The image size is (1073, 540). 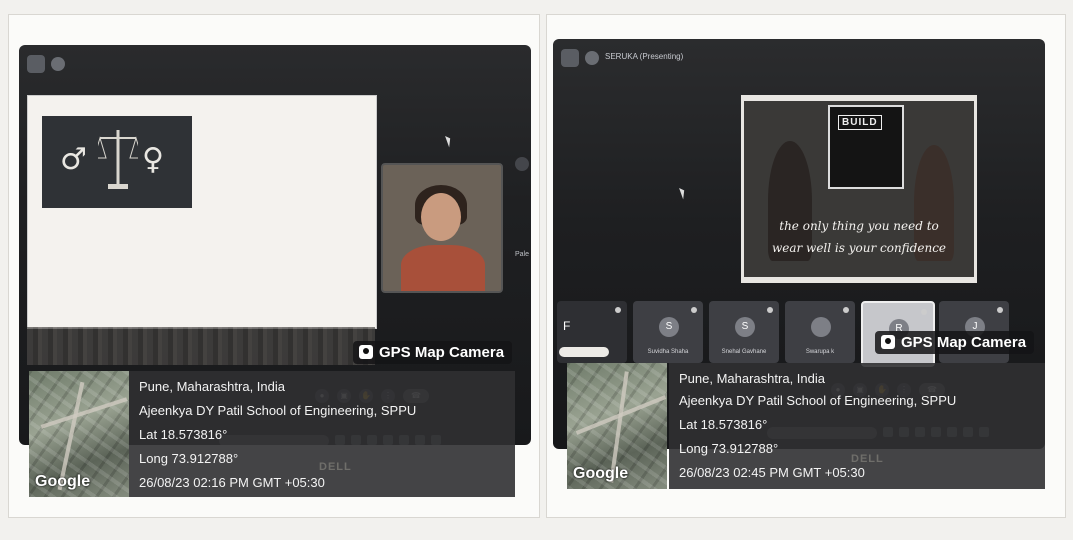 I want to click on participant-tile: F, so click(x=592, y=332).